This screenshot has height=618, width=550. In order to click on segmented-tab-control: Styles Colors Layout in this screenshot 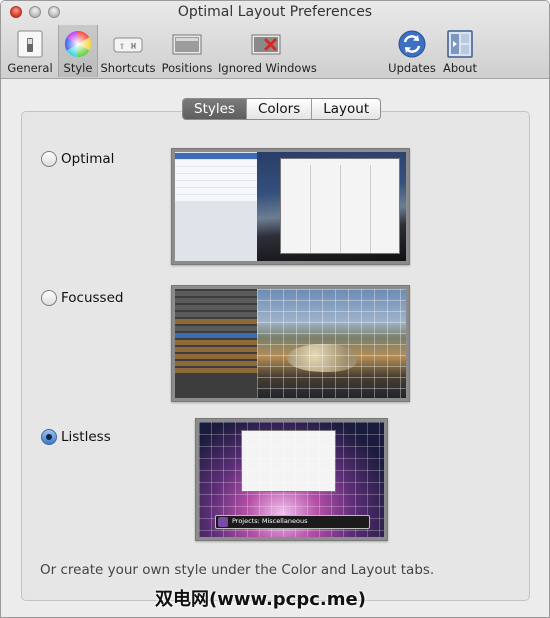, I will do `click(282, 109)`.